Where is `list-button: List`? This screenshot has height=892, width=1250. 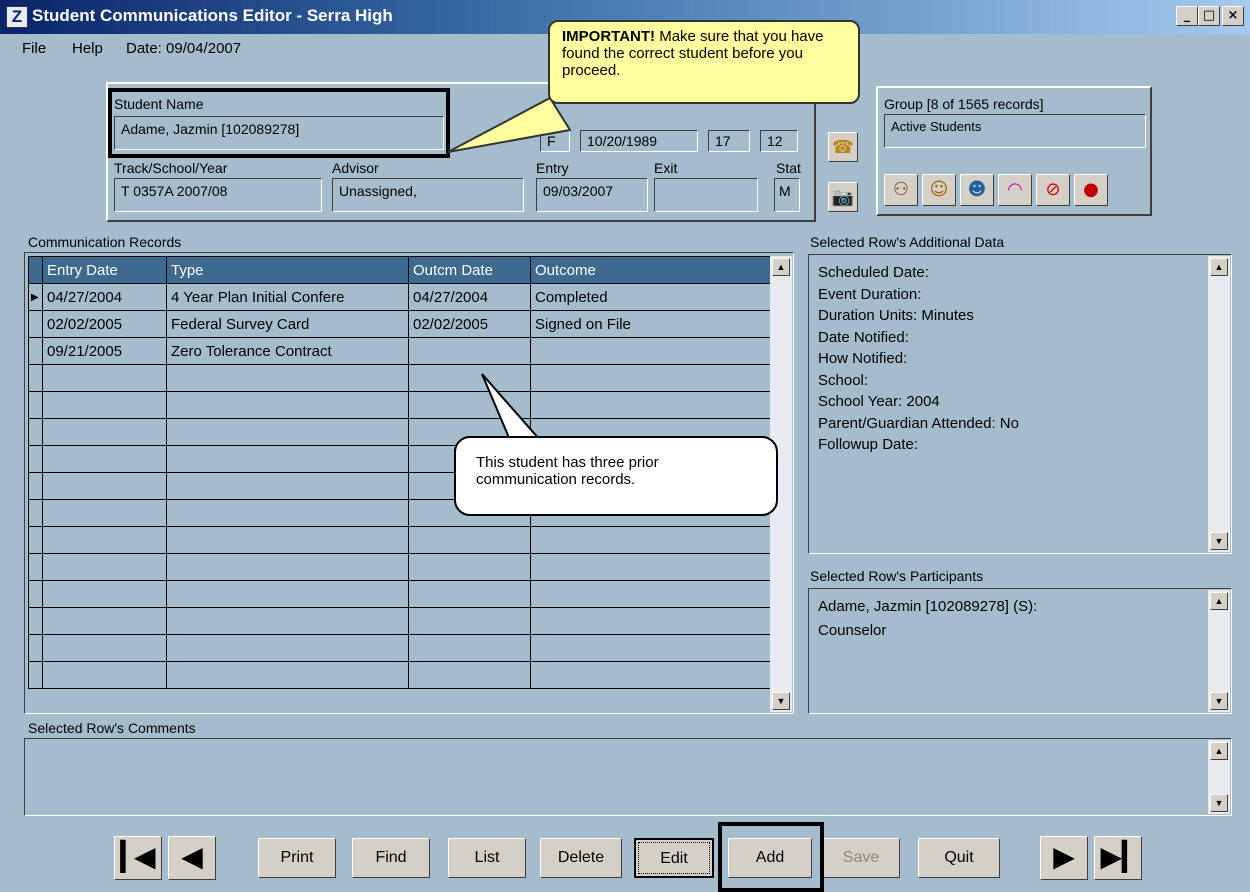
list-button: List is located at coordinates (487, 858).